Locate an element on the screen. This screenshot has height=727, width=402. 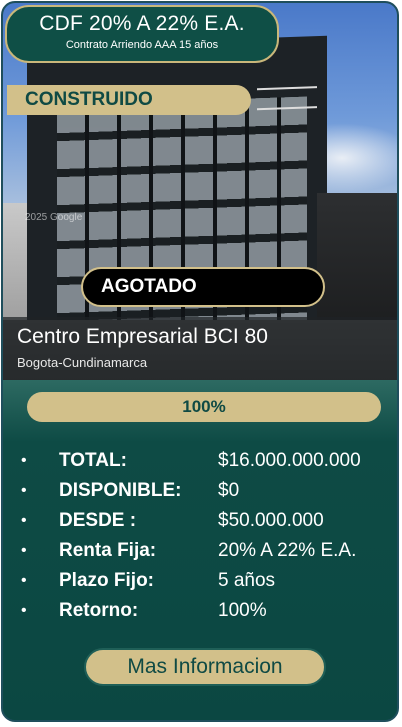
detail-value: $16.000.000.000 is located at coordinates (289, 460).